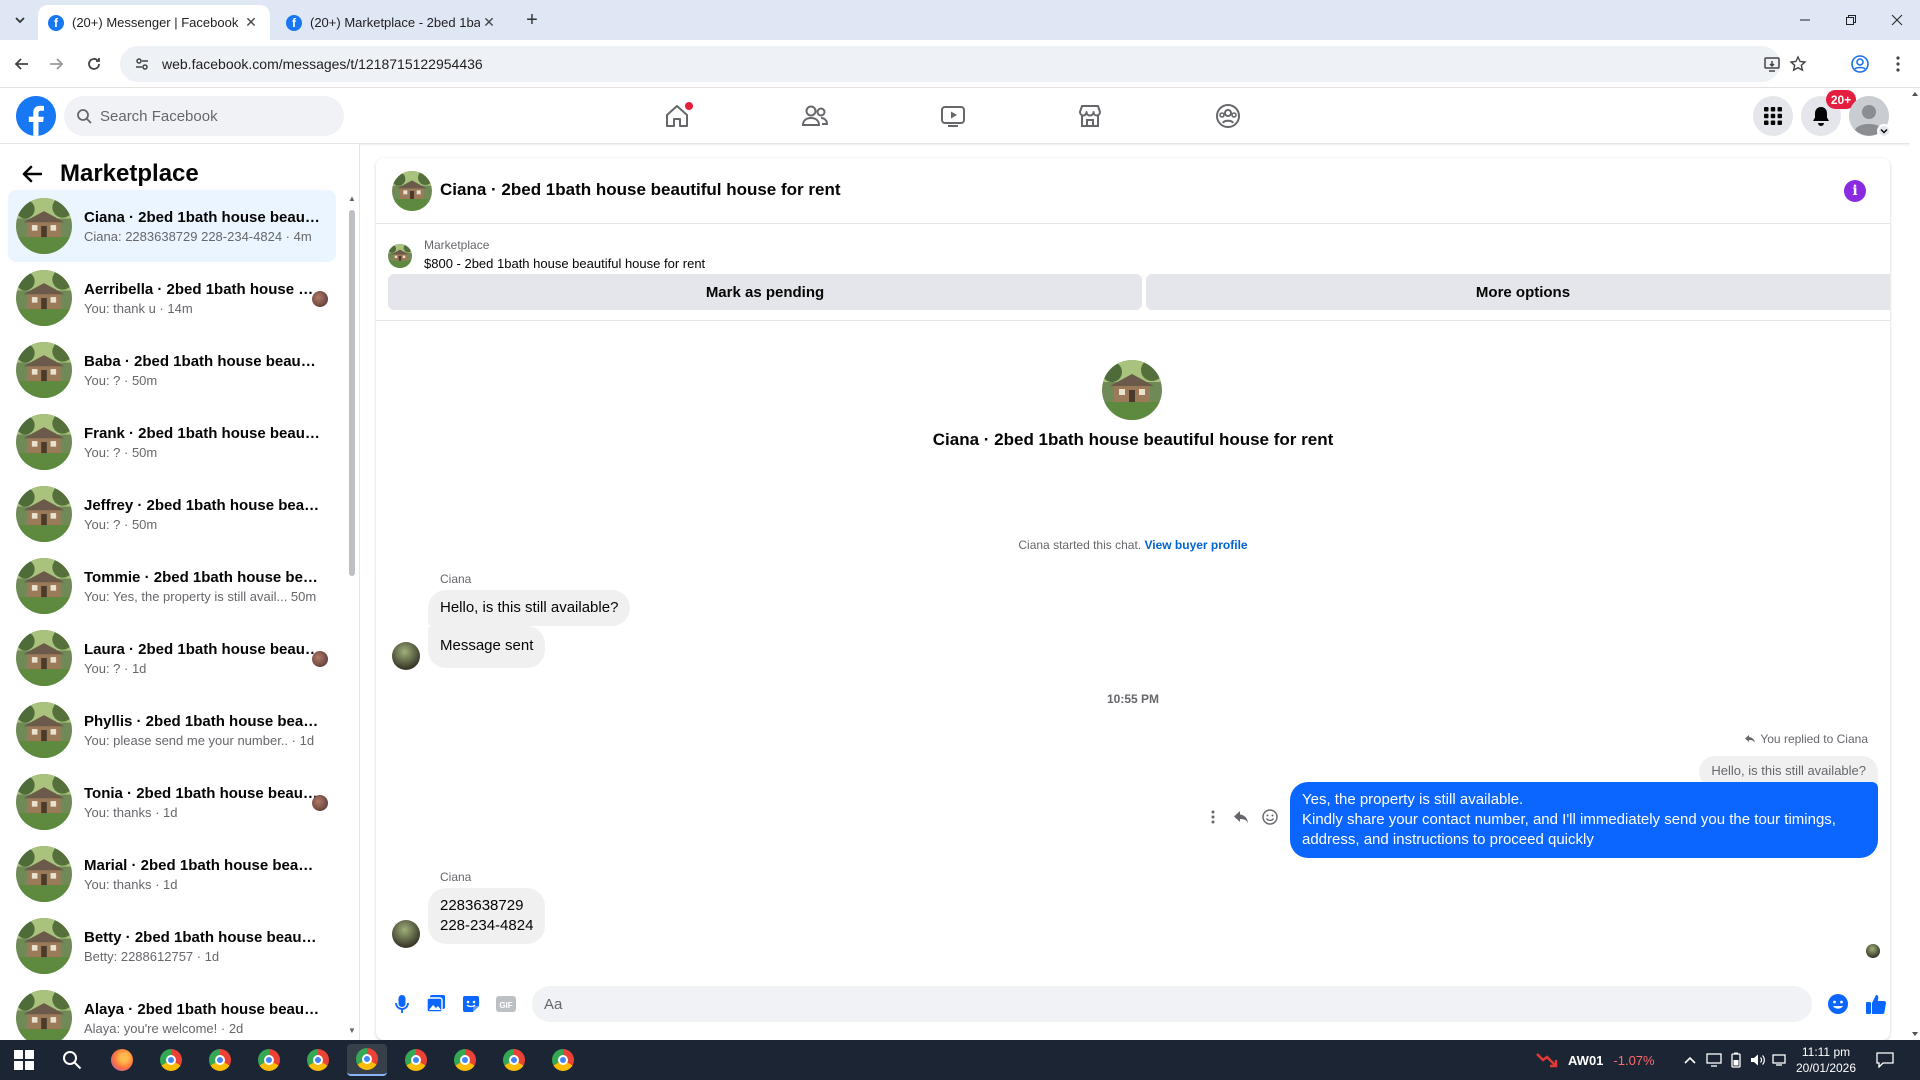 The height and width of the screenshot is (1080, 1920). Describe the element at coordinates (765, 292) in the screenshot. I see `mark-as-pending-button: Mark as pending` at that location.